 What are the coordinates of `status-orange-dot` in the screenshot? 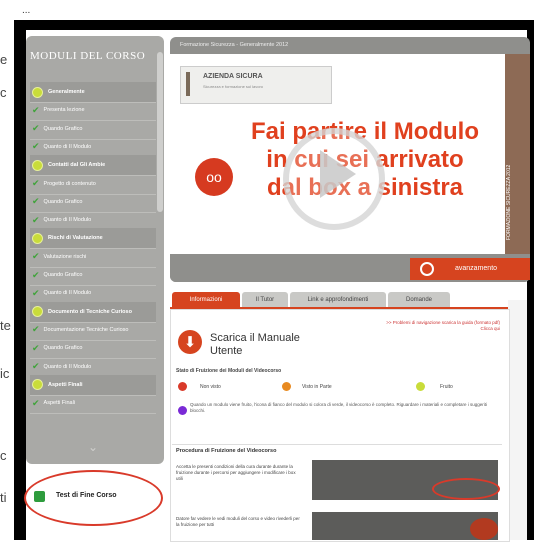 It's located at (286, 386).